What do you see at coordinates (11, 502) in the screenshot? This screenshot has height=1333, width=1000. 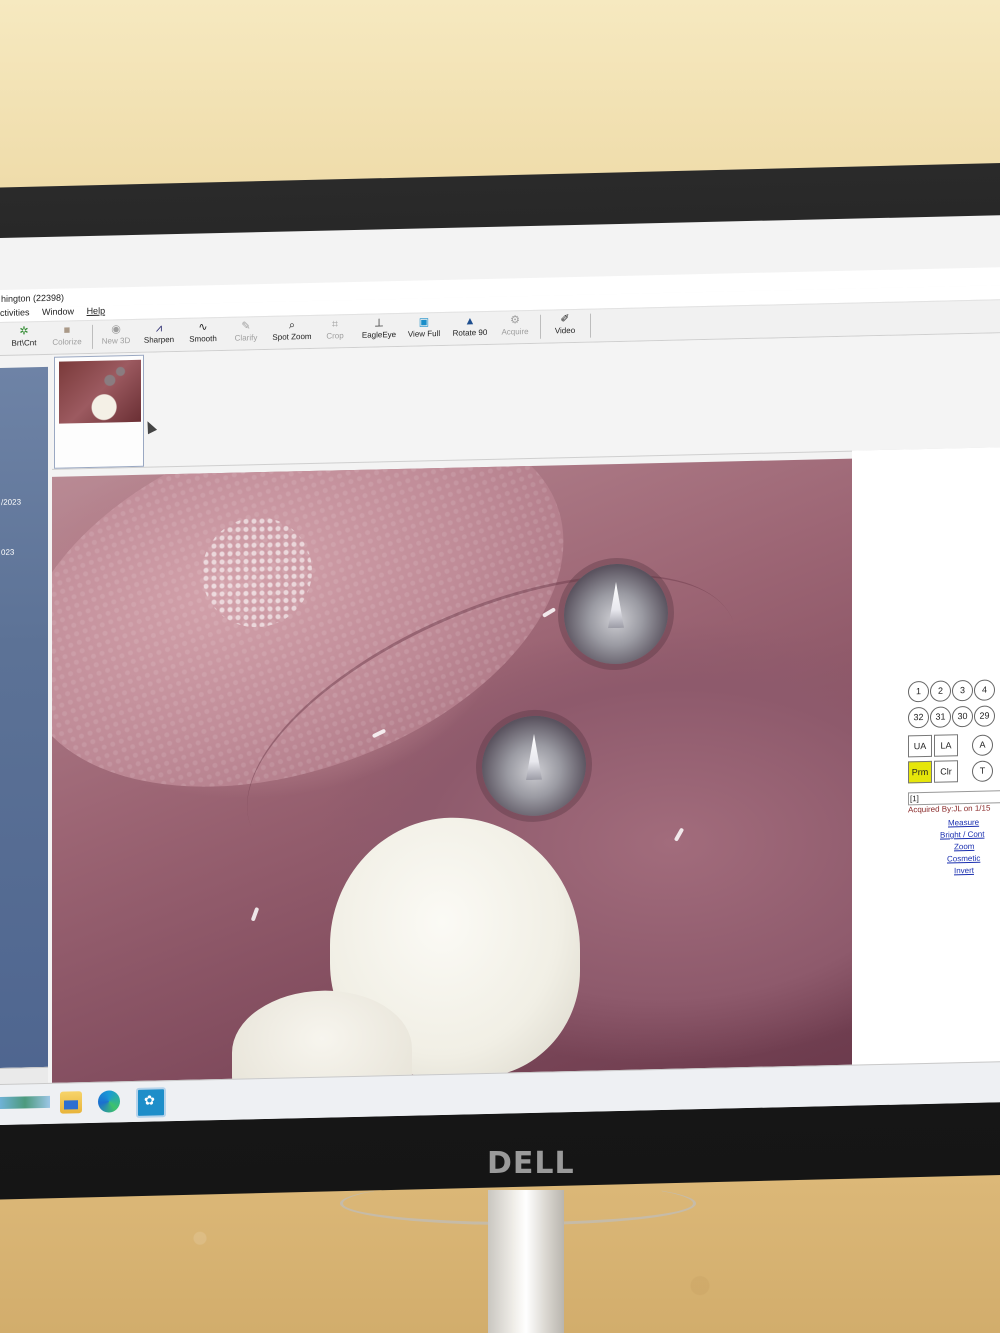 I see `exam-date: /2023` at bounding box center [11, 502].